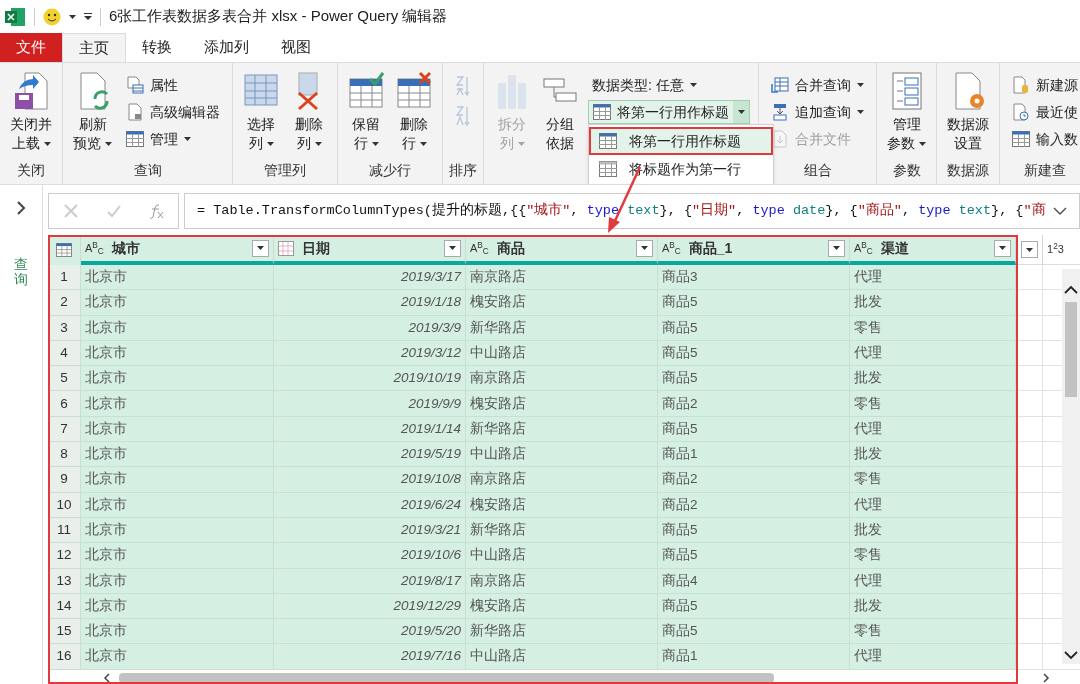 This screenshot has width=1080, height=684. Describe the element at coordinates (906, 111) in the screenshot. I see `ribbon-button: 管理 参数` at that location.